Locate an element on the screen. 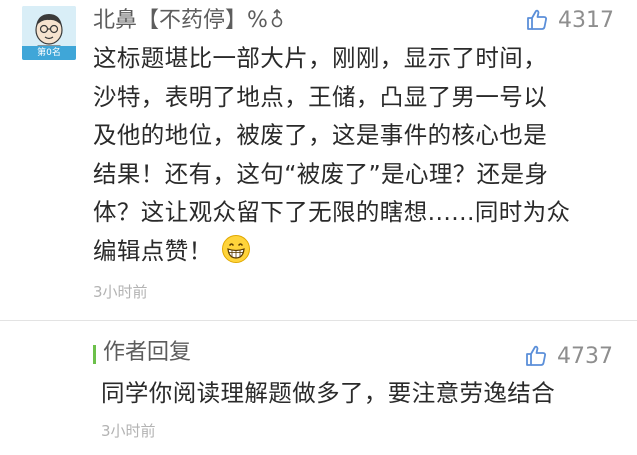  comment-like-count: 4317 is located at coordinates (586, 20).